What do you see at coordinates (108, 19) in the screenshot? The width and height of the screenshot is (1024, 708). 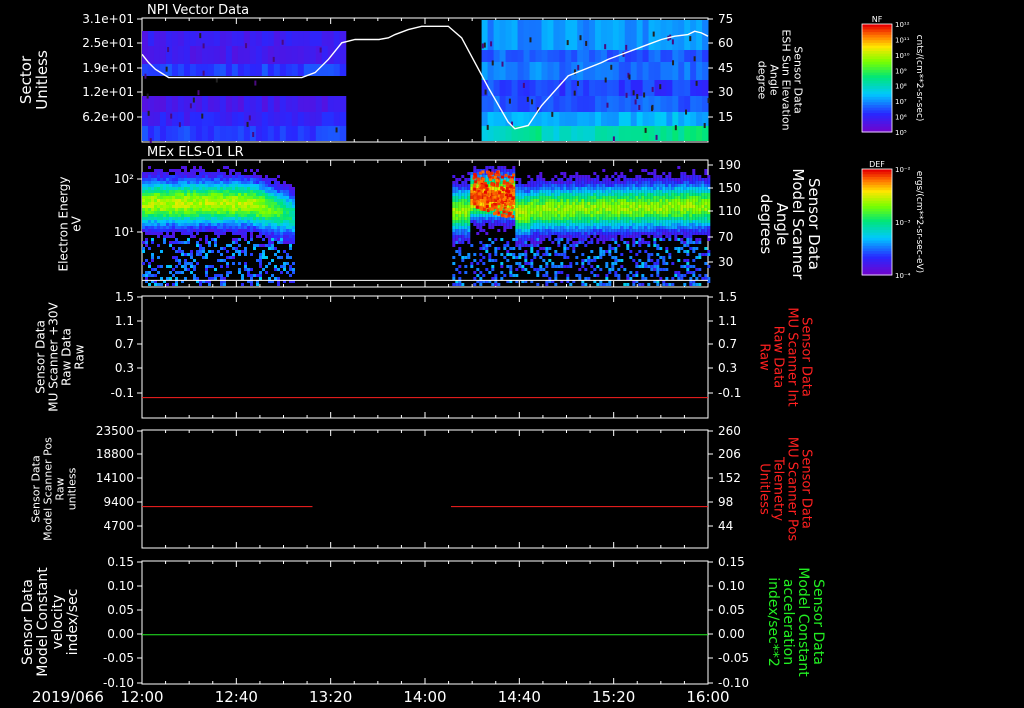 I see `y-tick-label: 3.1e+01` at bounding box center [108, 19].